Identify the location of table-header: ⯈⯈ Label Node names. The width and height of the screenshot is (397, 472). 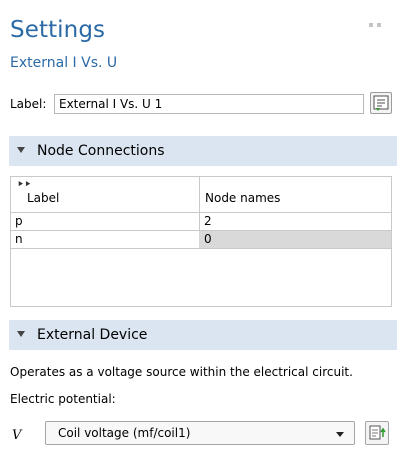
(201, 195).